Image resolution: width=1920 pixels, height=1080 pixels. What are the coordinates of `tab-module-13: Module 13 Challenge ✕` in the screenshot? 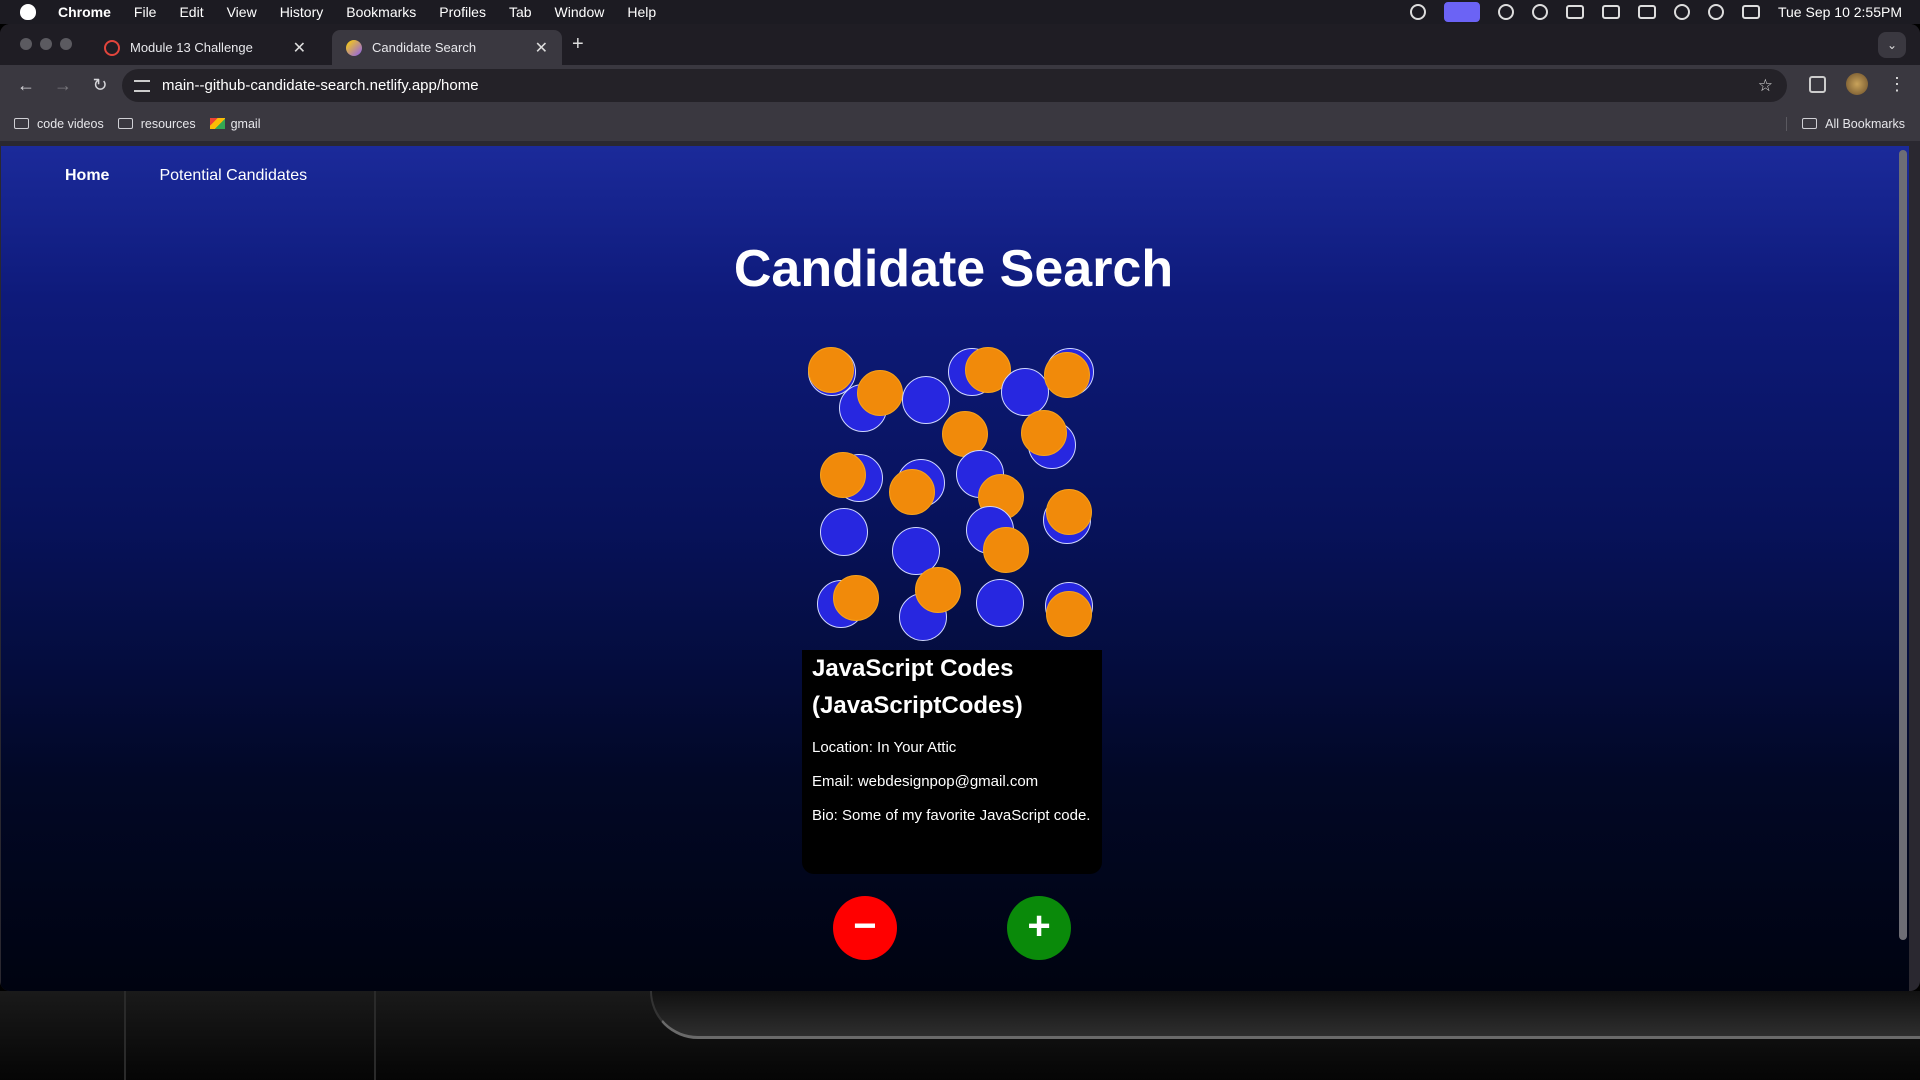 It's located at (205, 47).